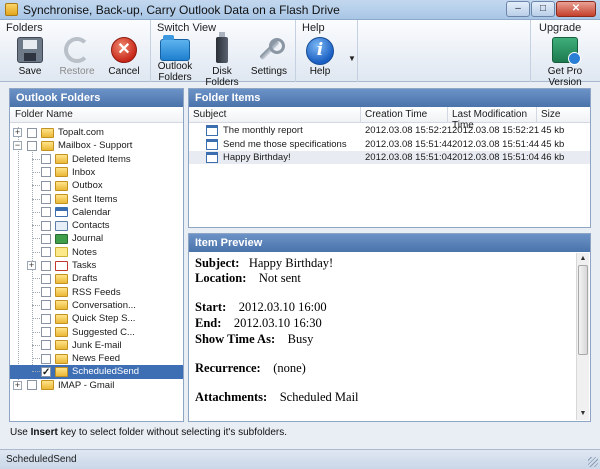  I want to click on get-pro-button: Get Pro Version, so click(565, 61).